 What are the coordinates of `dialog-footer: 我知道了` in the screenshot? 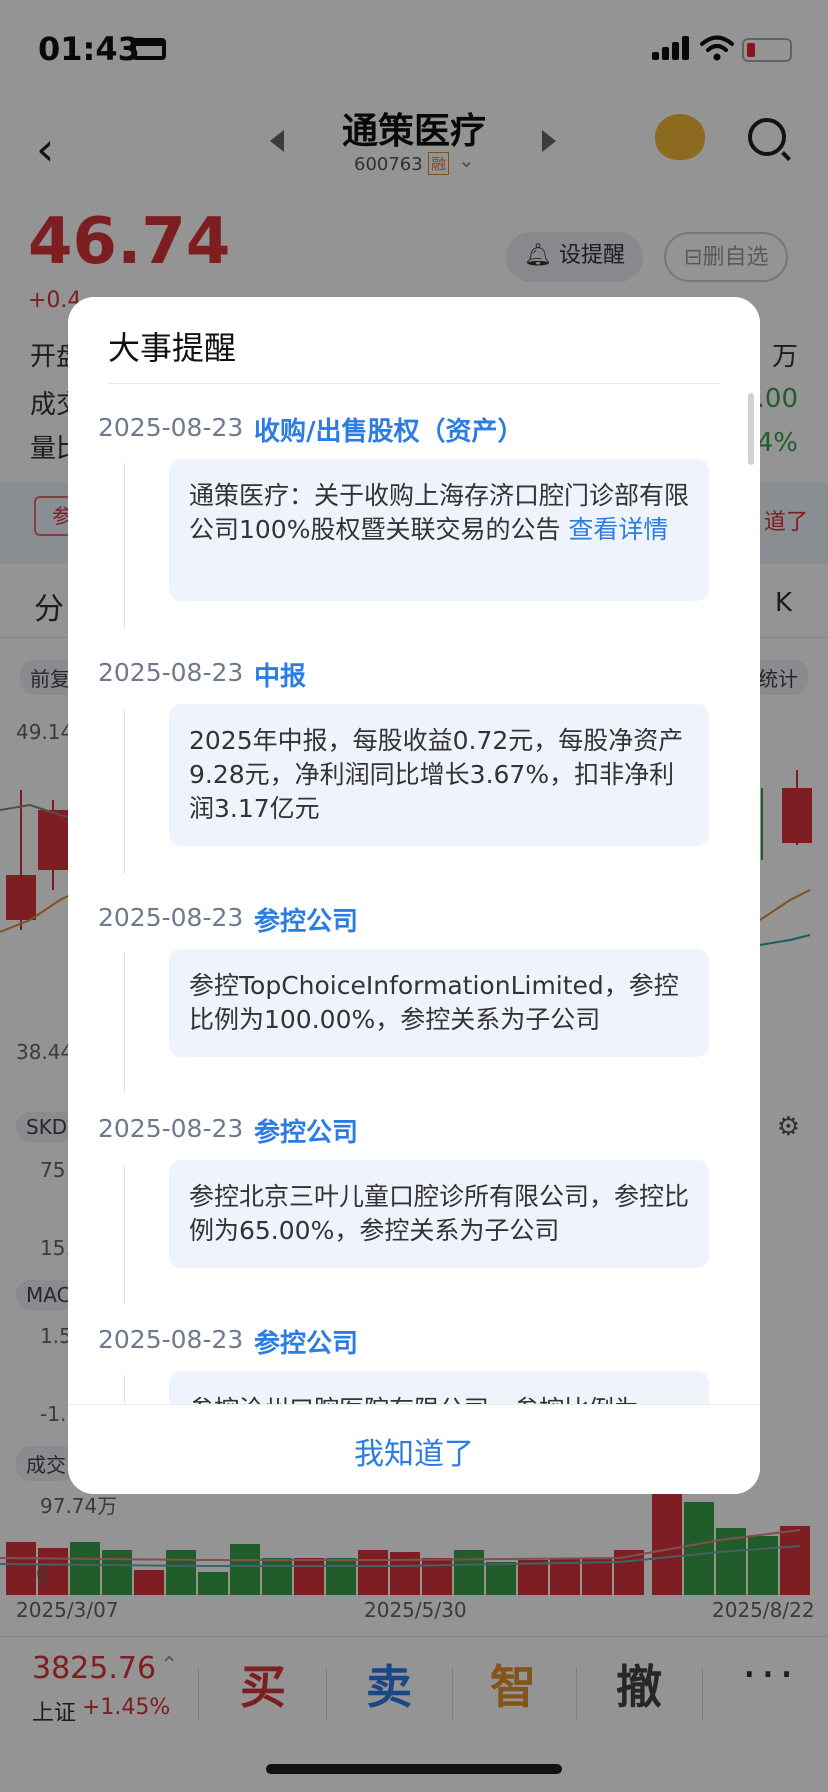 It's located at (414, 1449).